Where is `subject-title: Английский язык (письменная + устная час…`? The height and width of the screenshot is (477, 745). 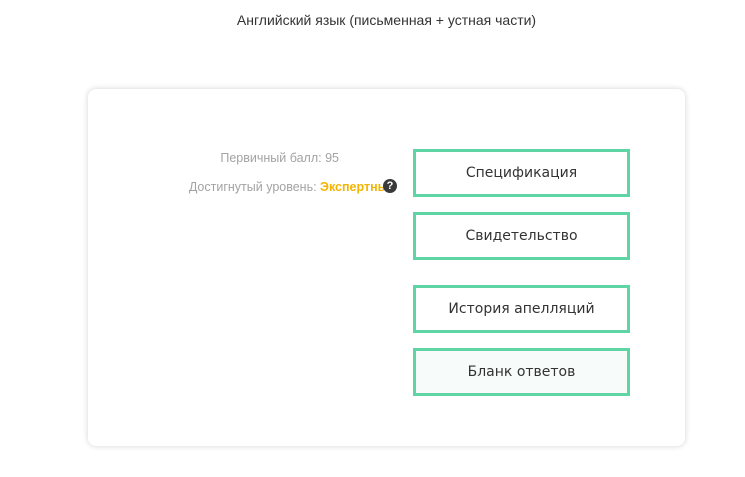
subject-title: Английский язык (письменная + устная час… is located at coordinates (386, 20).